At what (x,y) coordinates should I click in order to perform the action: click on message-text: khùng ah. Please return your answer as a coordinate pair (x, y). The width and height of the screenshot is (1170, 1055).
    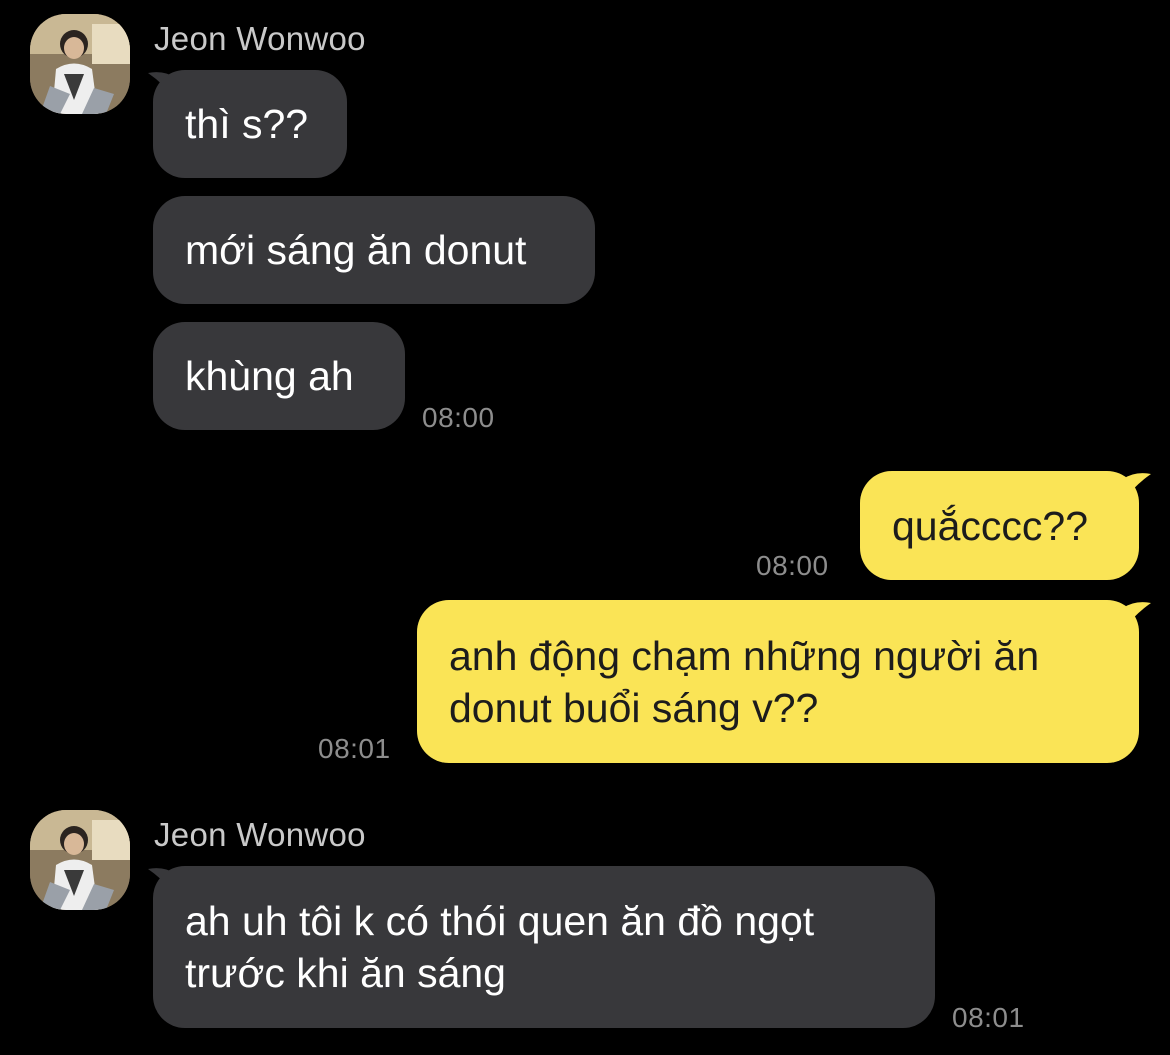
    Looking at the image, I should click on (269, 376).